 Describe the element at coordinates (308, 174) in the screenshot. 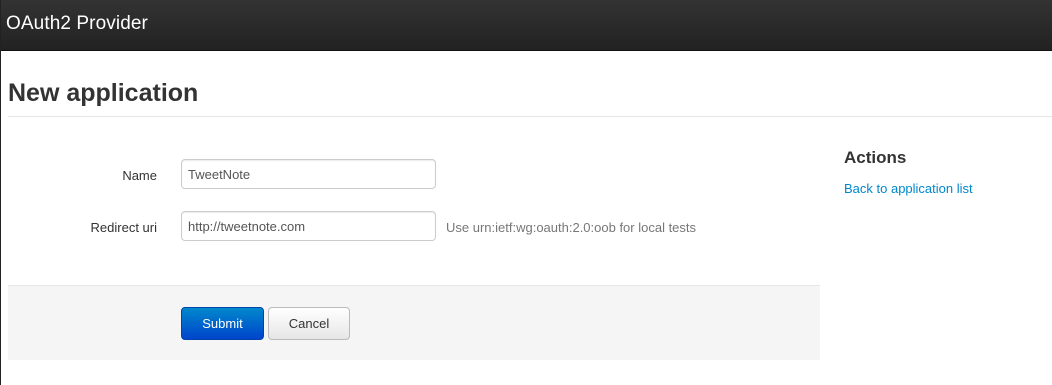

I see `name-input` at that location.